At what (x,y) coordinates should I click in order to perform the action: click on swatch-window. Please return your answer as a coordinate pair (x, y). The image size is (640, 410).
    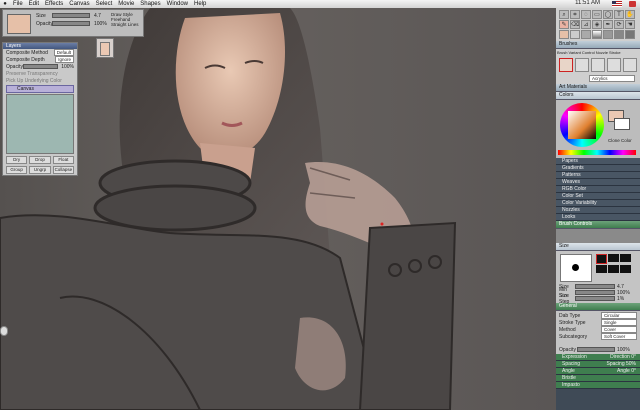
    Looking at the image, I should click on (105, 48).